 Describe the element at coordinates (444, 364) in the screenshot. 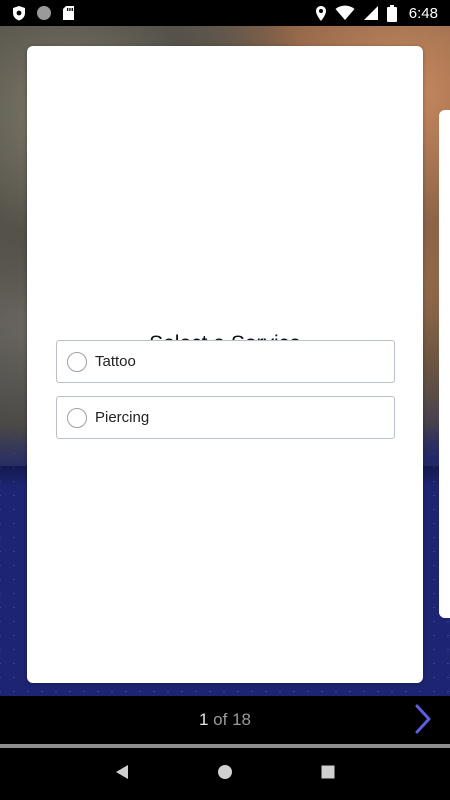

I see `next-card-preview` at that location.